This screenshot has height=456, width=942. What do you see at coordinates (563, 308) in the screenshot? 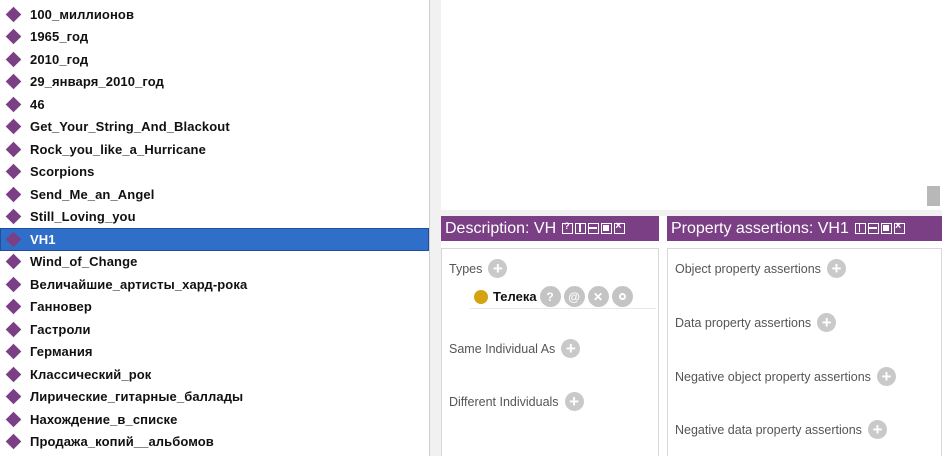
I see `divider` at bounding box center [563, 308].